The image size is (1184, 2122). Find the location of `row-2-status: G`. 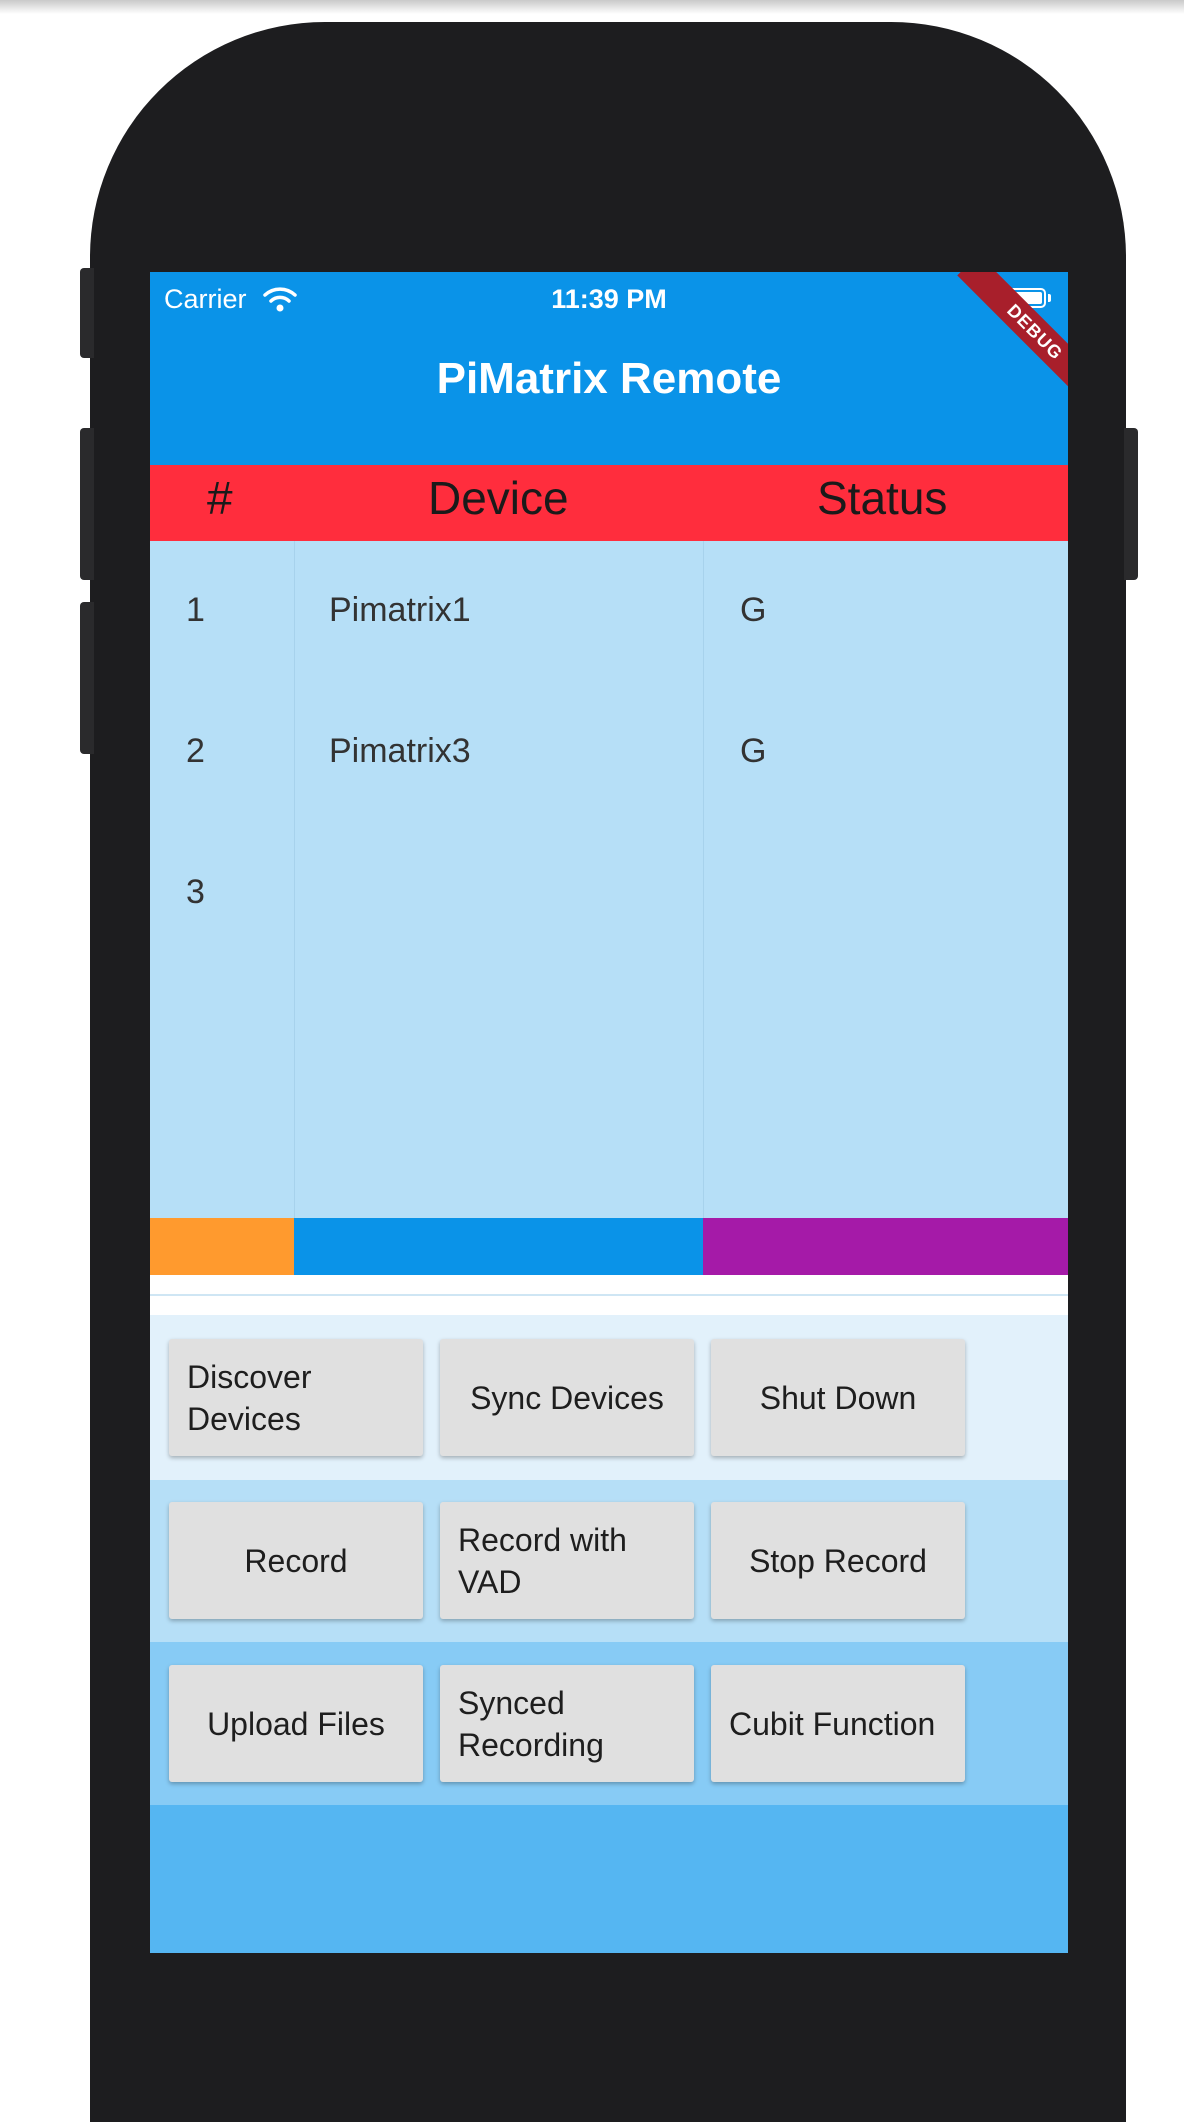

row-2-status: G is located at coordinates (753, 751).